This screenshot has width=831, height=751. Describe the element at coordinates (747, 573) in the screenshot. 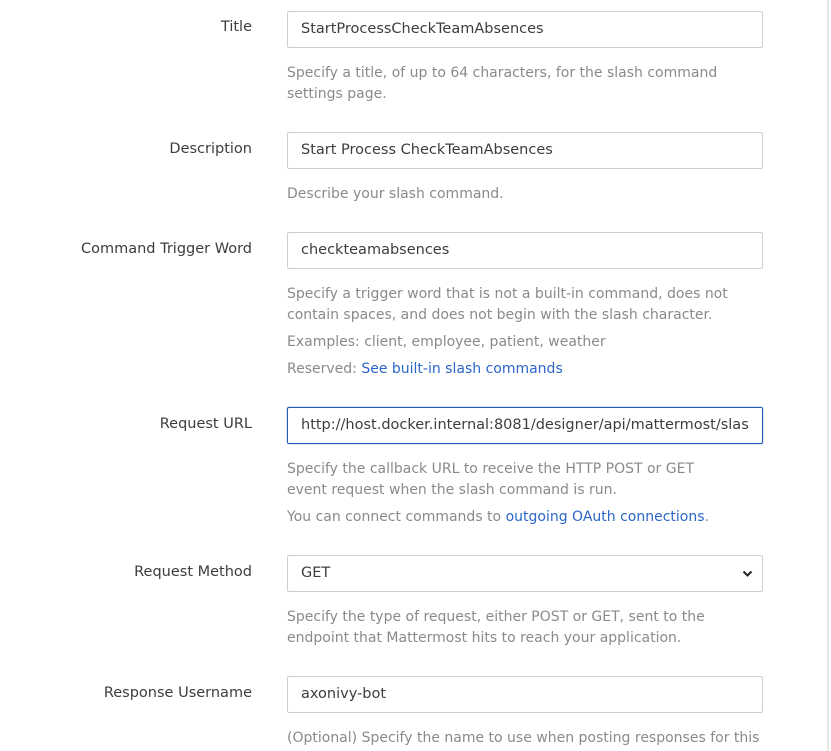

I see `chevron-down-icon` at that location.